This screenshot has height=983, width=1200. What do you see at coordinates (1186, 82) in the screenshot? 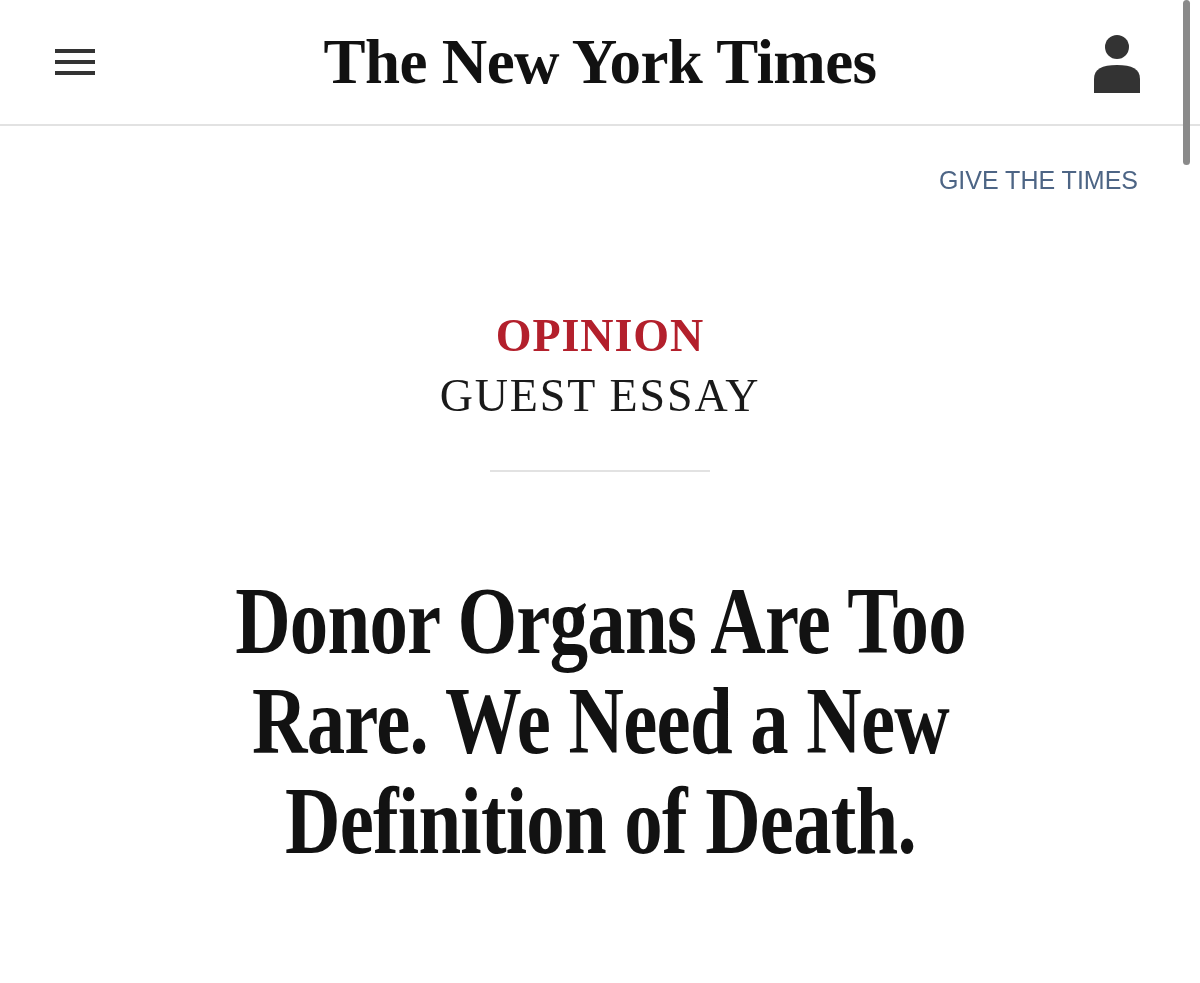
I see `scrollbar-thumb` at bounding box center [1186, 82].